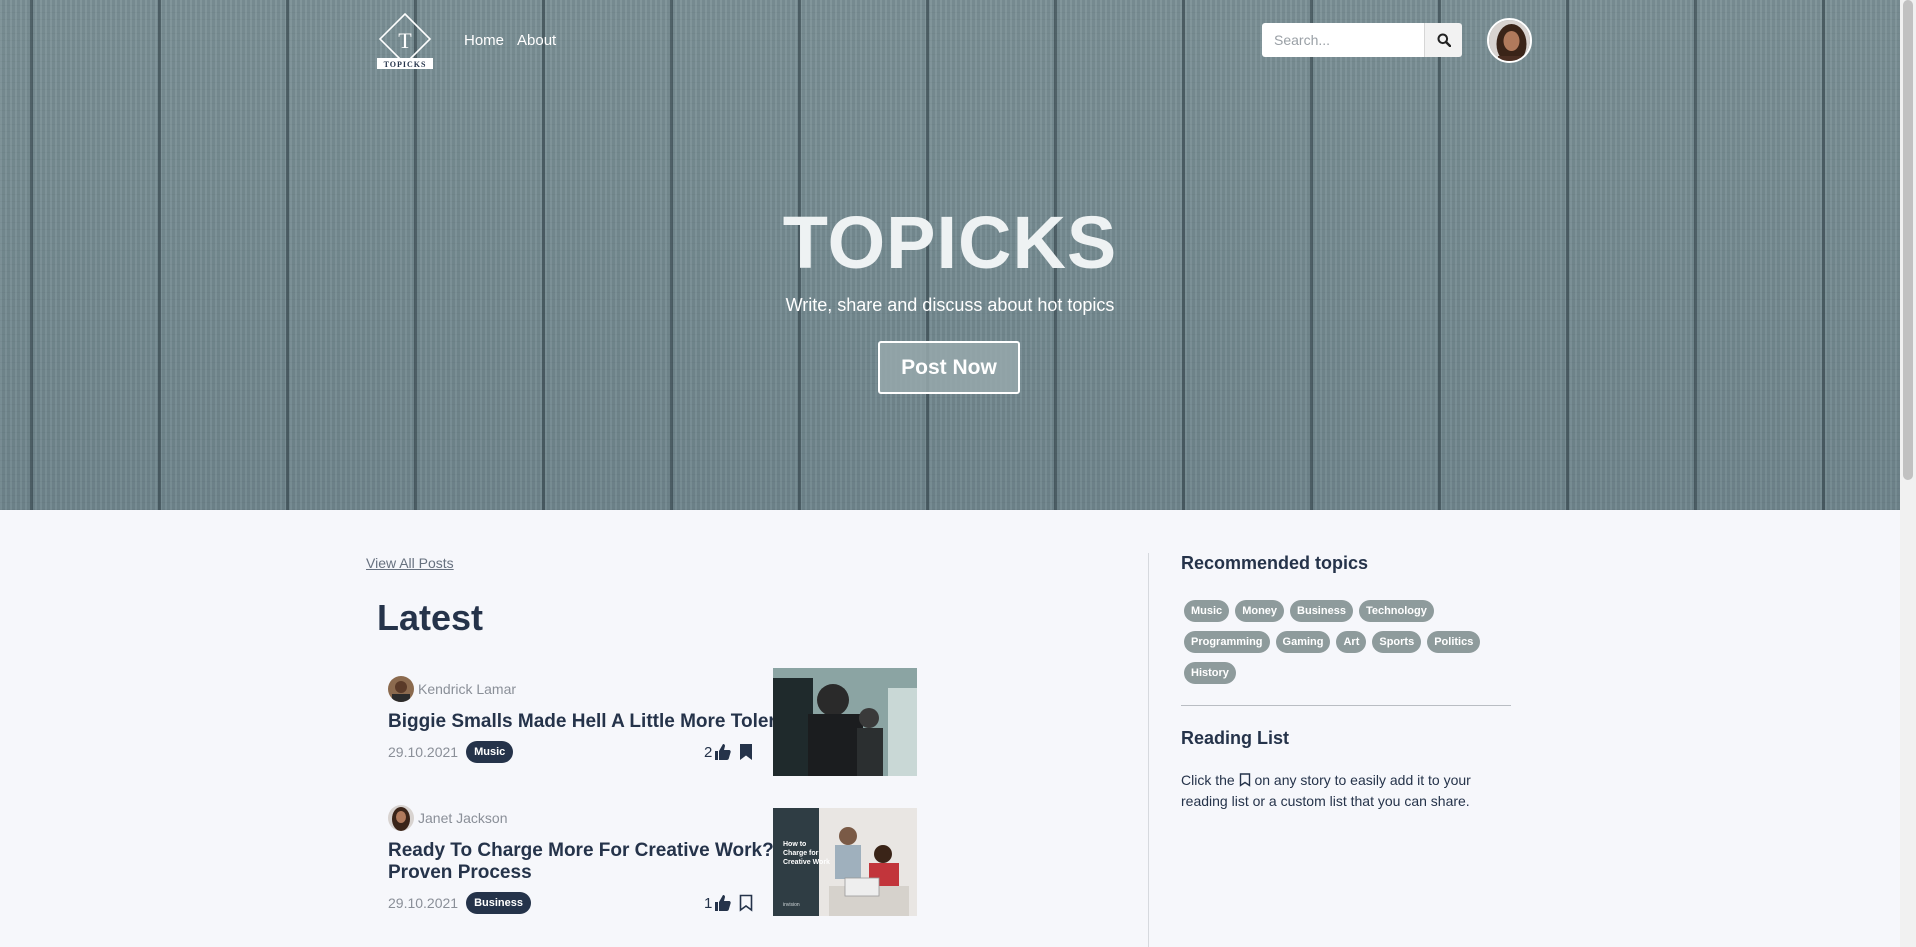  What do you see at coordinates (1908, 240) in the screenshot?
I see `scrollbar-thumb` at bounding box center [1908, 240].